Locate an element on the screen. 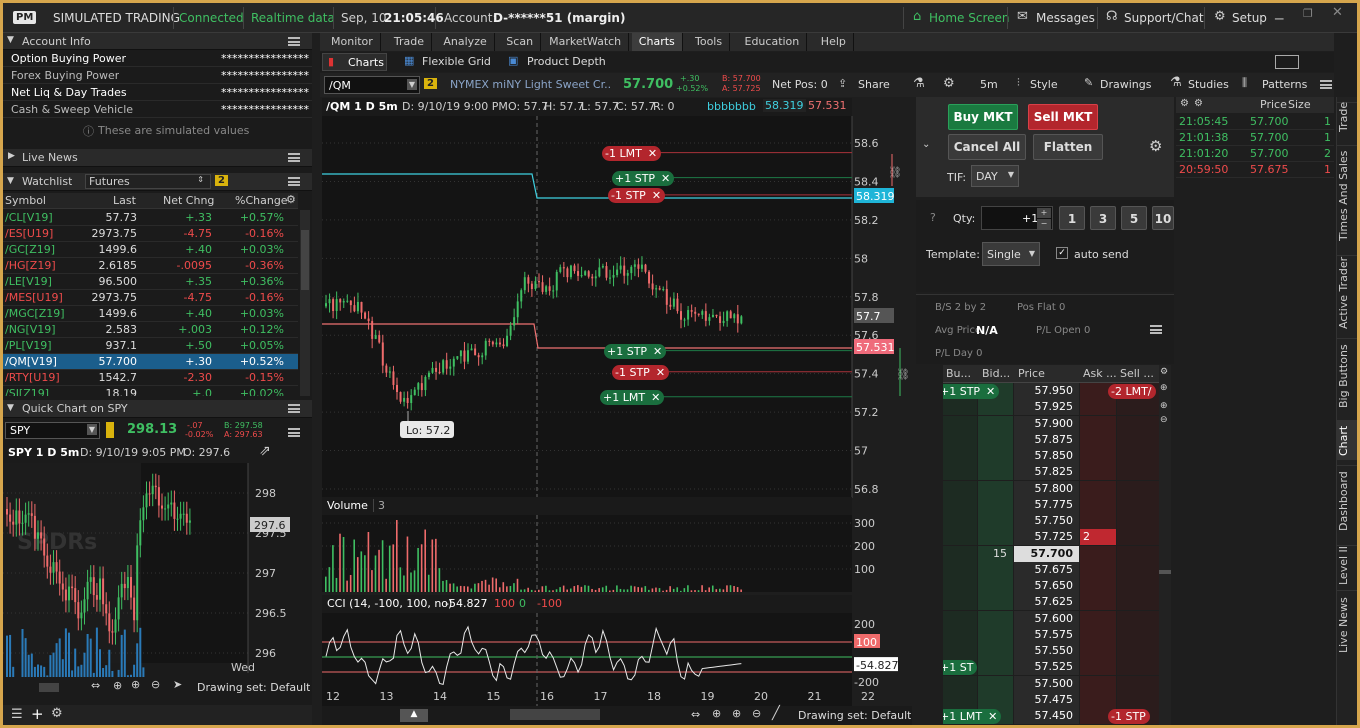 This screenshot has width=1360, height=728. qty-decrement: − is located at coordinates (1044, 224).